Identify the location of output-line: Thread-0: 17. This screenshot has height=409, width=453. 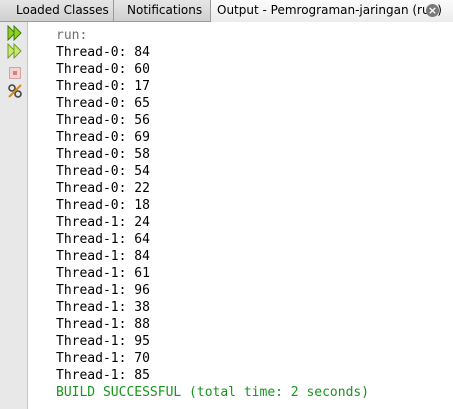
(103, 86).